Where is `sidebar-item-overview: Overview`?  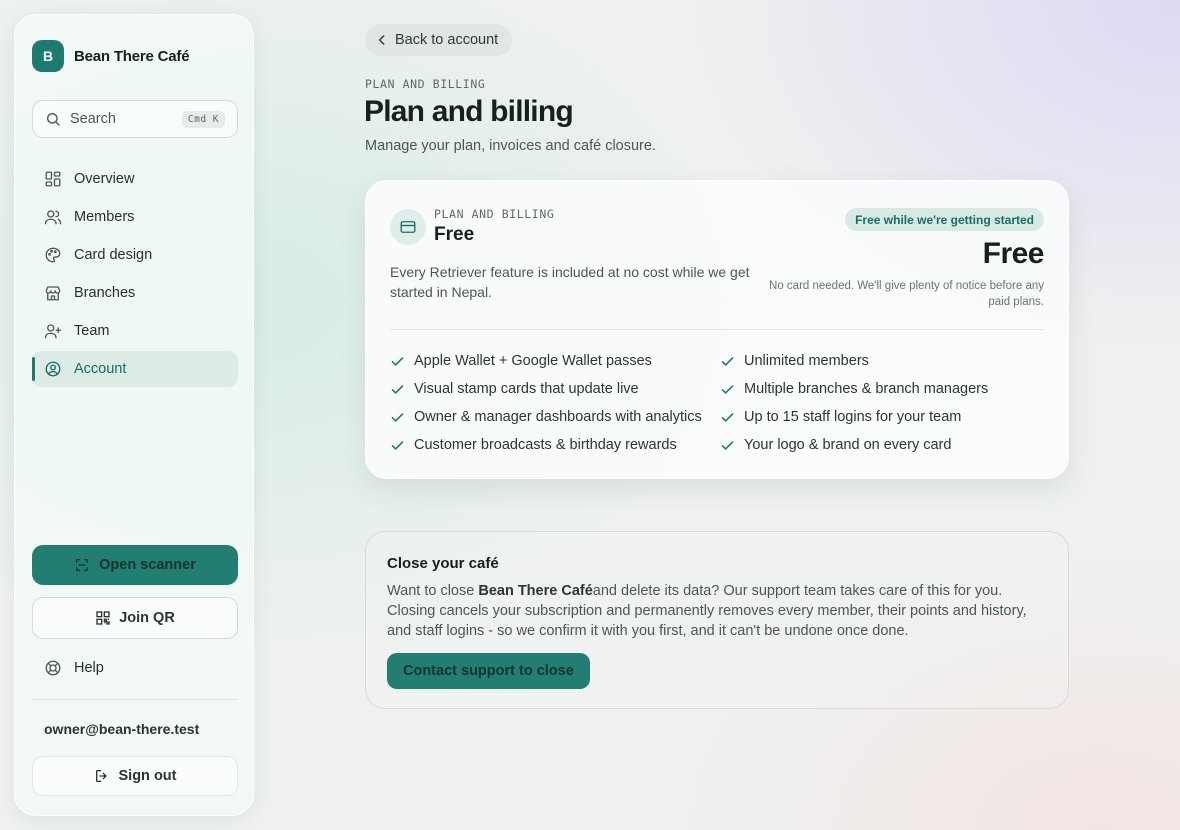 sidebar-item-overview: Overview is located at coordinates (135, 179).